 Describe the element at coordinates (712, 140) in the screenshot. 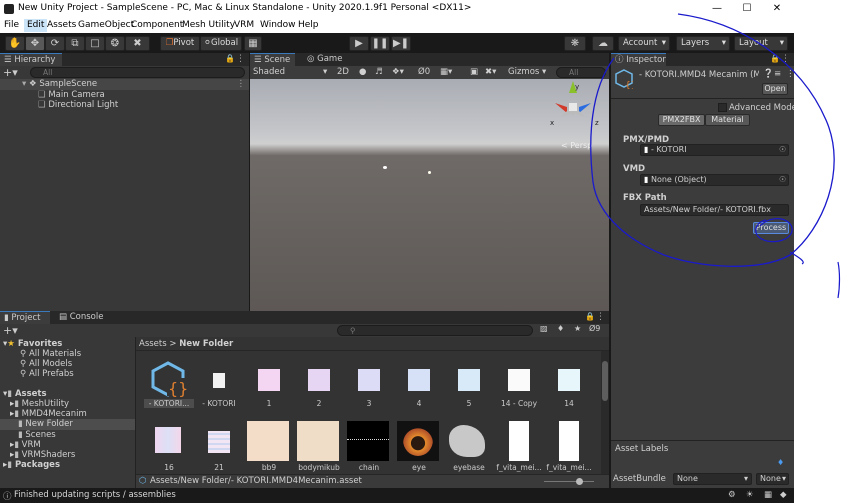

I see `annotation-circle-stroke` at that location.